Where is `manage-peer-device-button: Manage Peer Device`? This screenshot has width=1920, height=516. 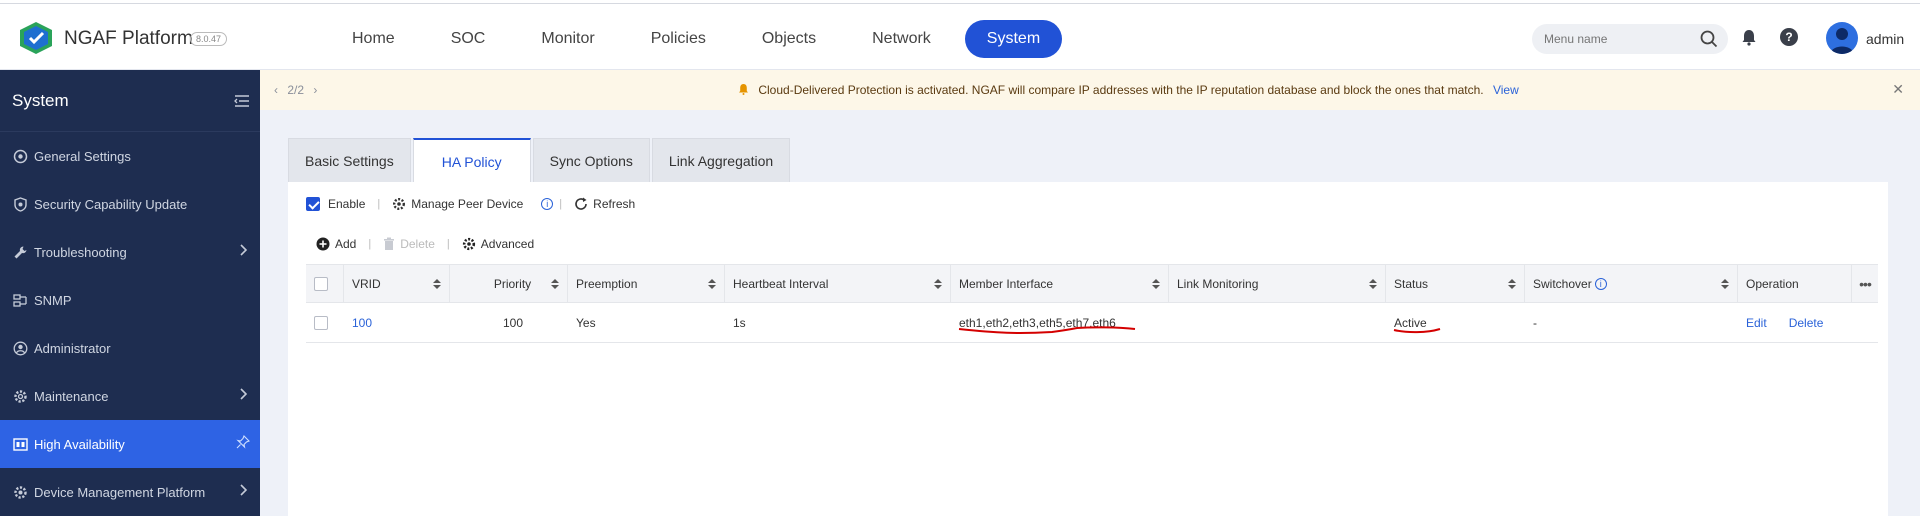 manage-peer-device-button: Manage Peer Device is located at coordinates (457, 204).